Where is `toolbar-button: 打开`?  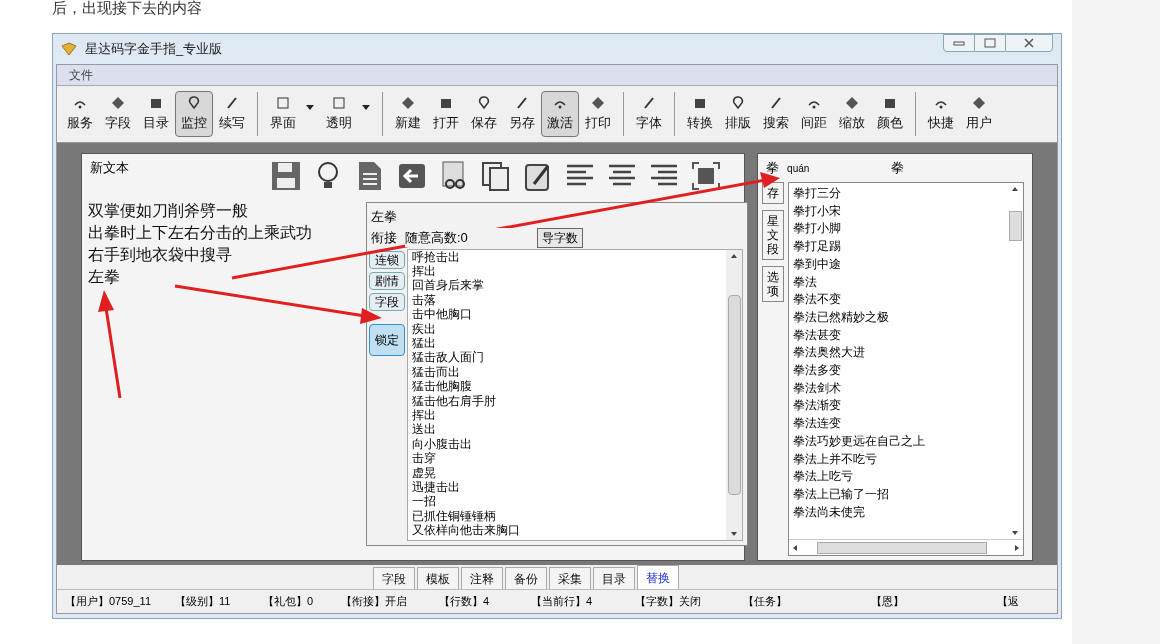
toolbar-button: 打开 is located at coordinates (446, 114).